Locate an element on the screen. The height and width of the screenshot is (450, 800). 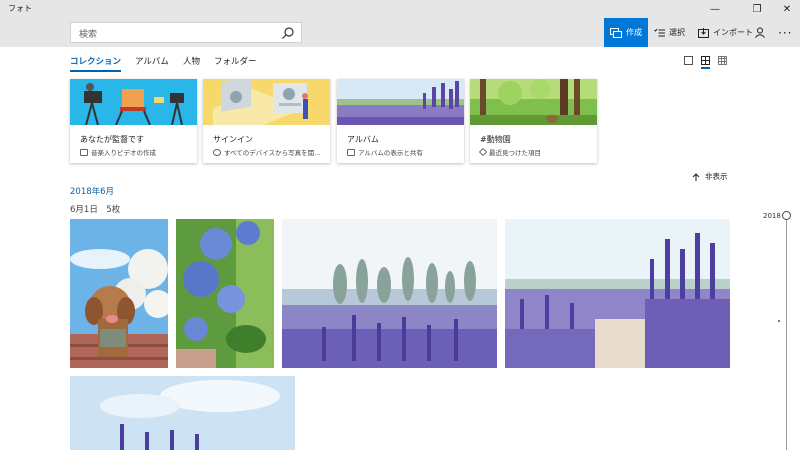
select-label: 選択 is located at coordinates (677, 32).